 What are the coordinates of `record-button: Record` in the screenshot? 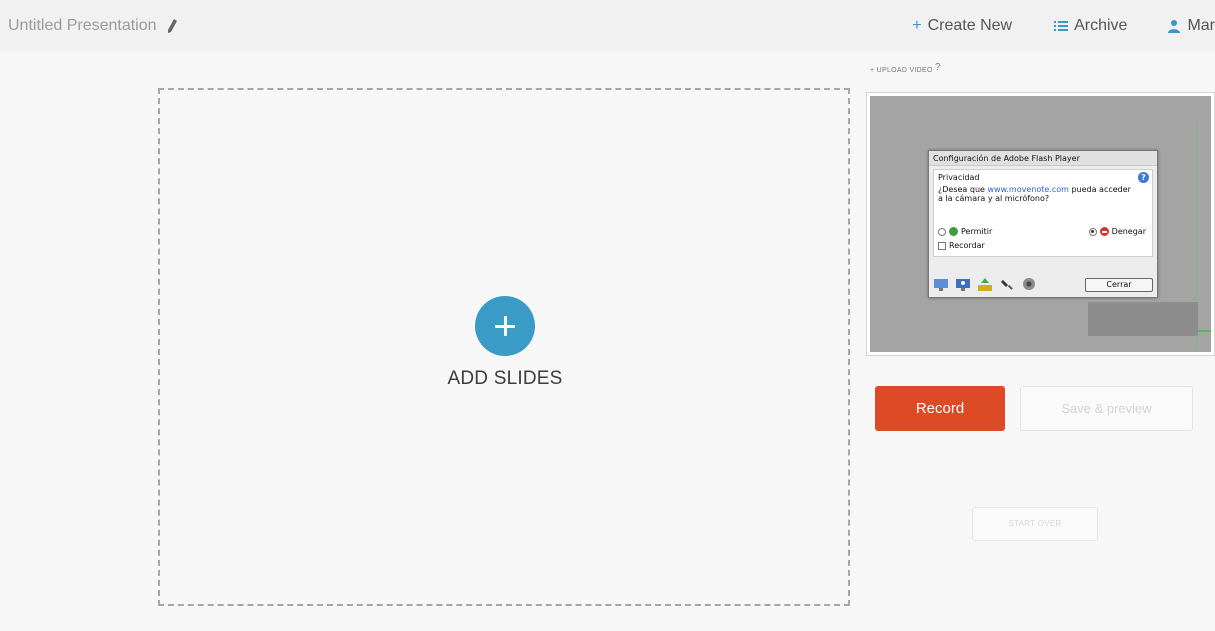 It's located at (940, 408).